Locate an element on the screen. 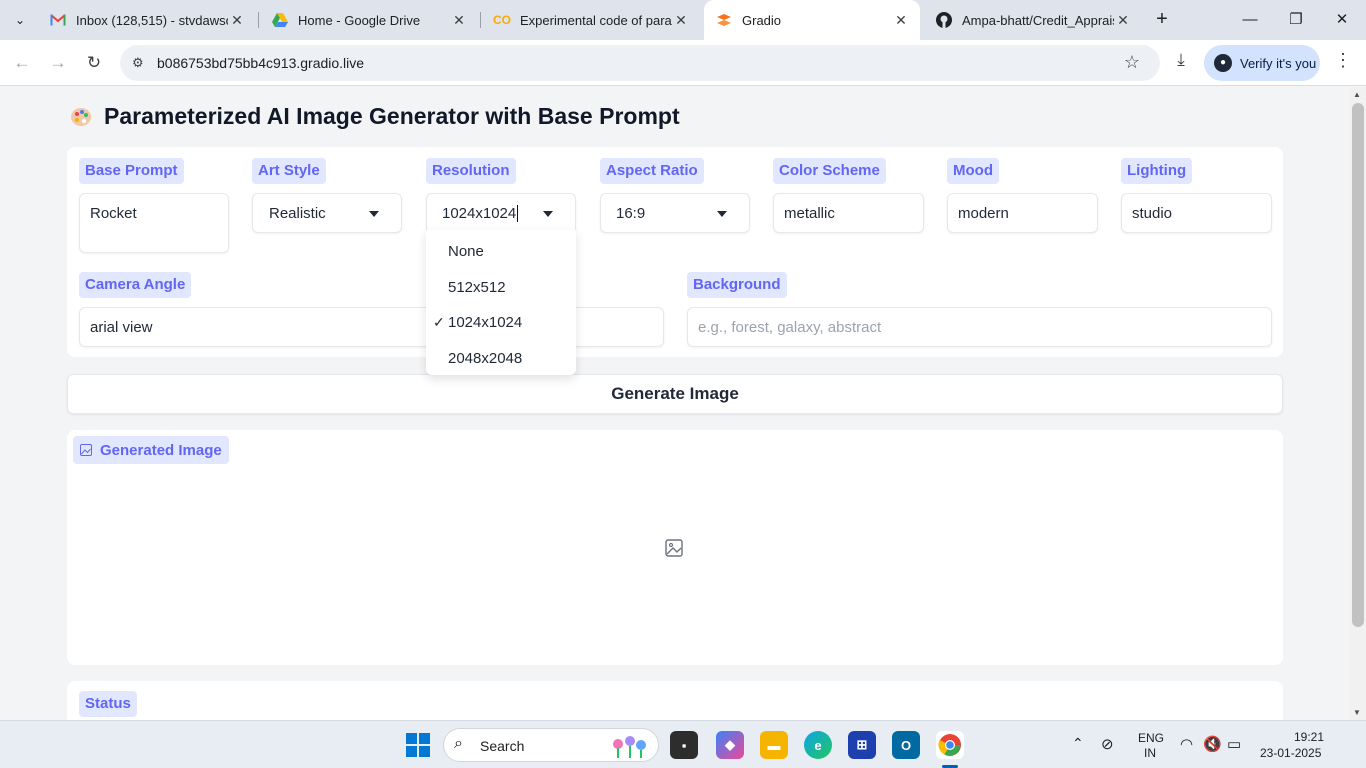 The image size is (1366, 768). tab-google-drive: Home - Google Drive ✕ is located at coordinates (369, 20).